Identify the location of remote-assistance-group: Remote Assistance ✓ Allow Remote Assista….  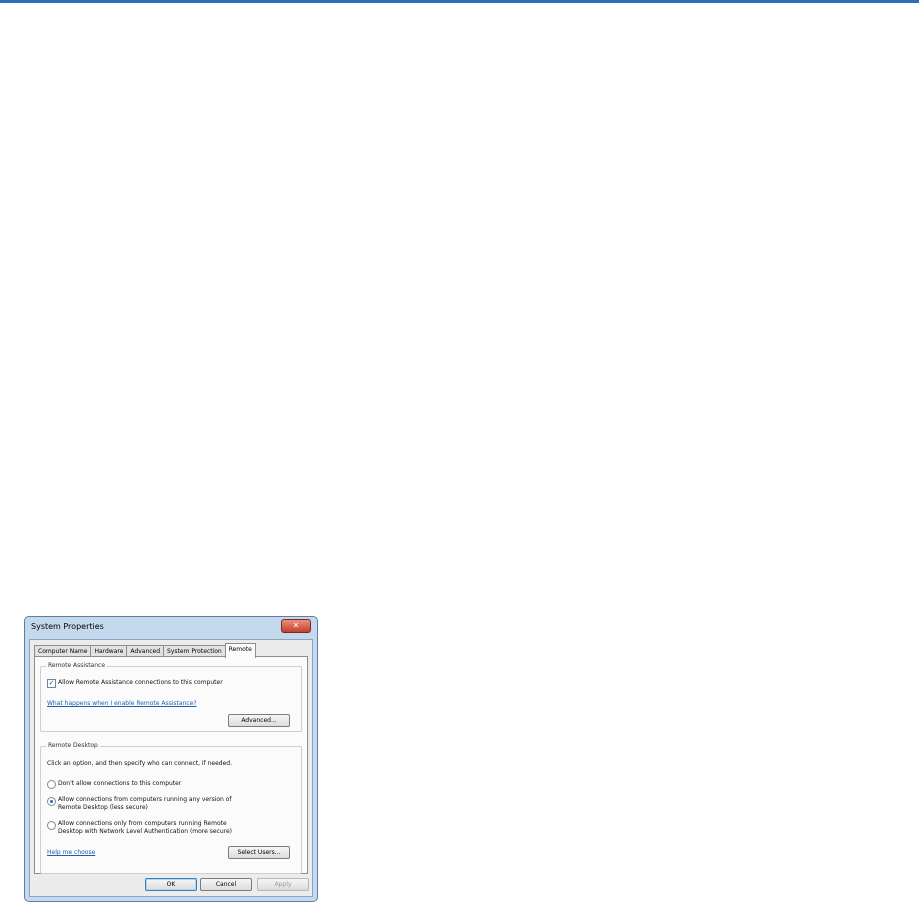
(171, 697).